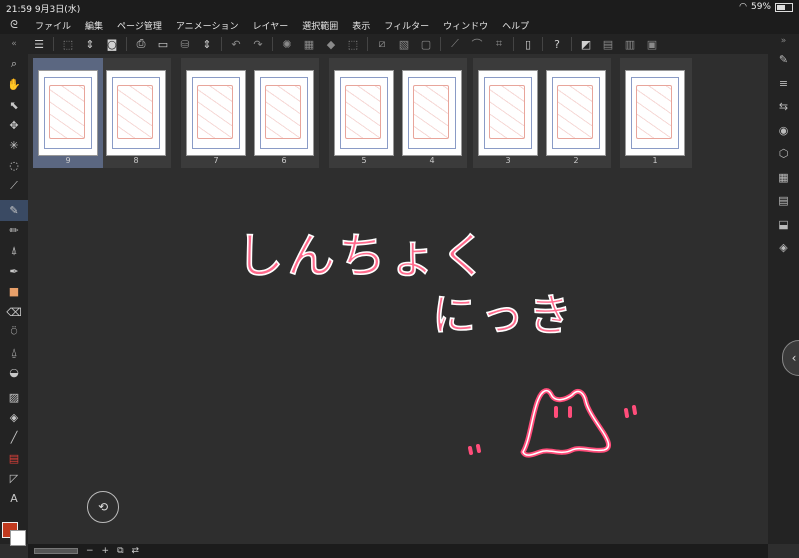 The width and height of the screenshot is (799, 558). Describe the element at coordinates (363, 256) in the screenshot. I see `handwritten-text-line1: しんちょく` at that location.